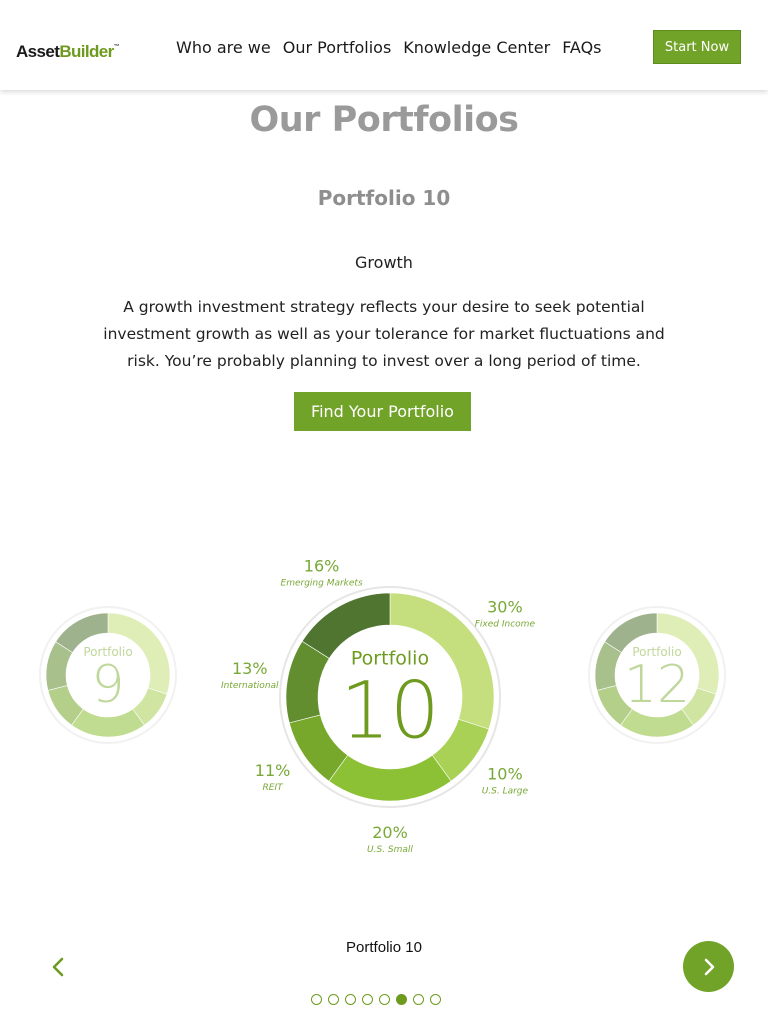 The image size is (768, 1024). What do you see at coordinates (505, 791) in the screenshot?
I see `slice-name: U.S. Large` at bounding box center [505, 791].